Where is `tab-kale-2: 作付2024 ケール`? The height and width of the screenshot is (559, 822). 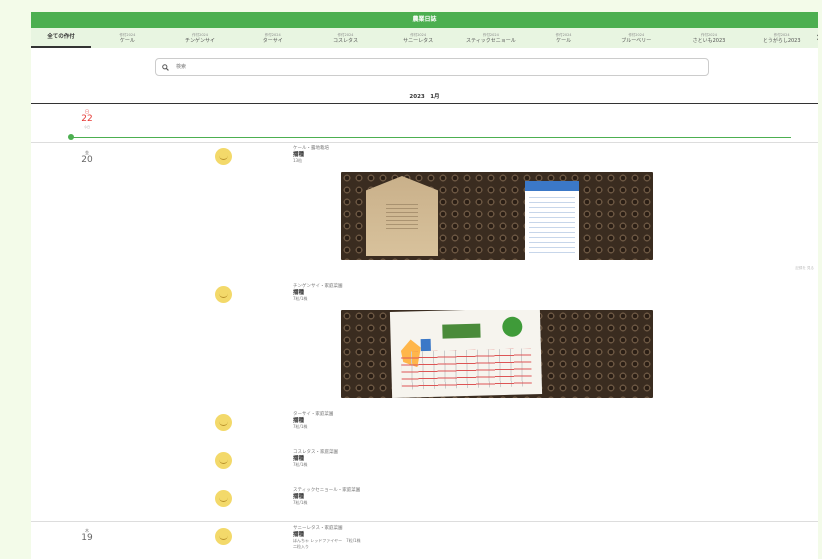
tab-kale-2: 作付2024 ケール is located at coordinates (563, 38).